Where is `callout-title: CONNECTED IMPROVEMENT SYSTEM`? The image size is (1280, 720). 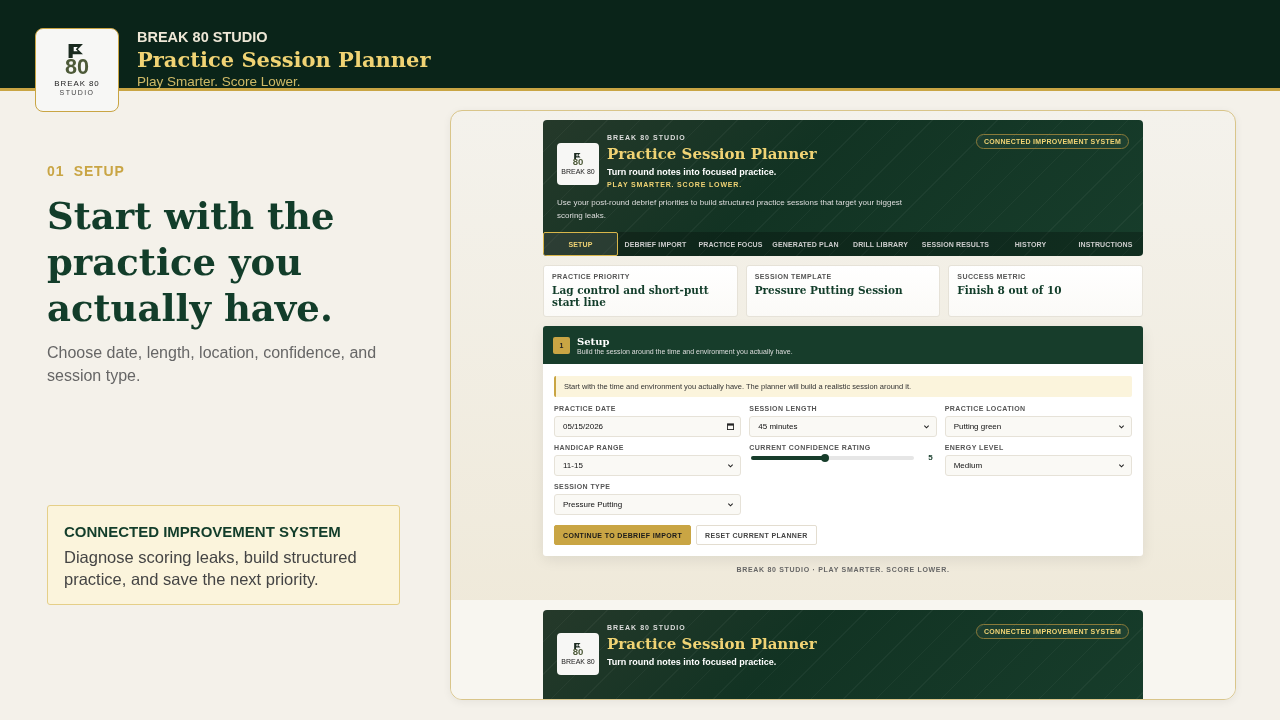
callout-title: CONNECTED IMPROVEMENT SYSTEM is located at coordinates (203, 531).